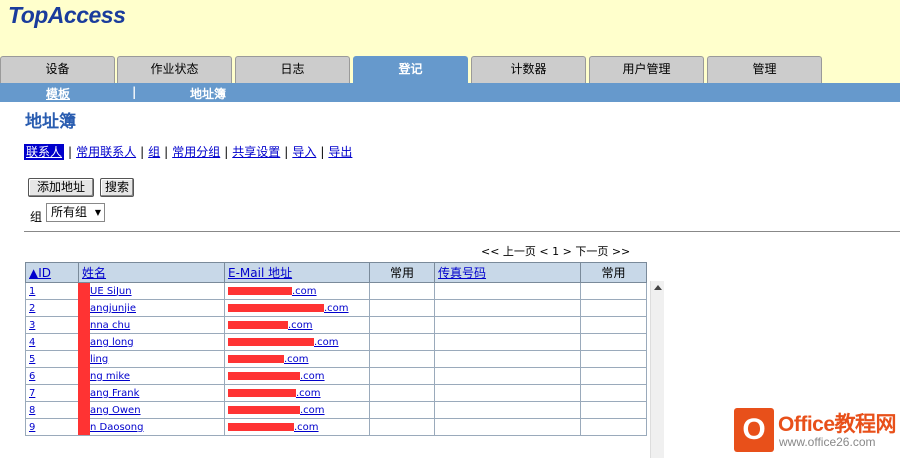 This screenshot has height=458, width=900. What do you see at coordinates (336, 291) in the screenshot?
I see `table-row: 1 UE SiJun .com` at bounding box center [336, 291].